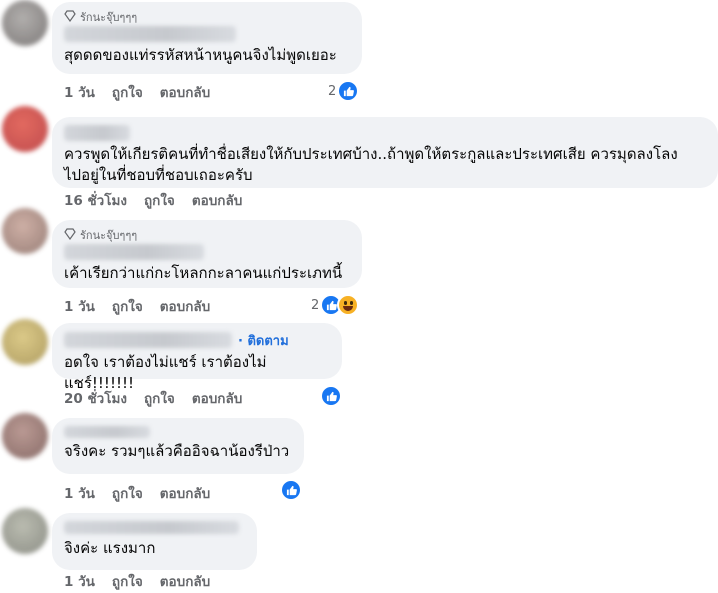 Image resolution: width=718 pixels, height=593 pixels. Describe the element at coordinates (177, 451) in the screenshot. I see `comment-text: จริงคะ รวมๆแล้วคืออิจฉาน้องรีป่าว` at that location.